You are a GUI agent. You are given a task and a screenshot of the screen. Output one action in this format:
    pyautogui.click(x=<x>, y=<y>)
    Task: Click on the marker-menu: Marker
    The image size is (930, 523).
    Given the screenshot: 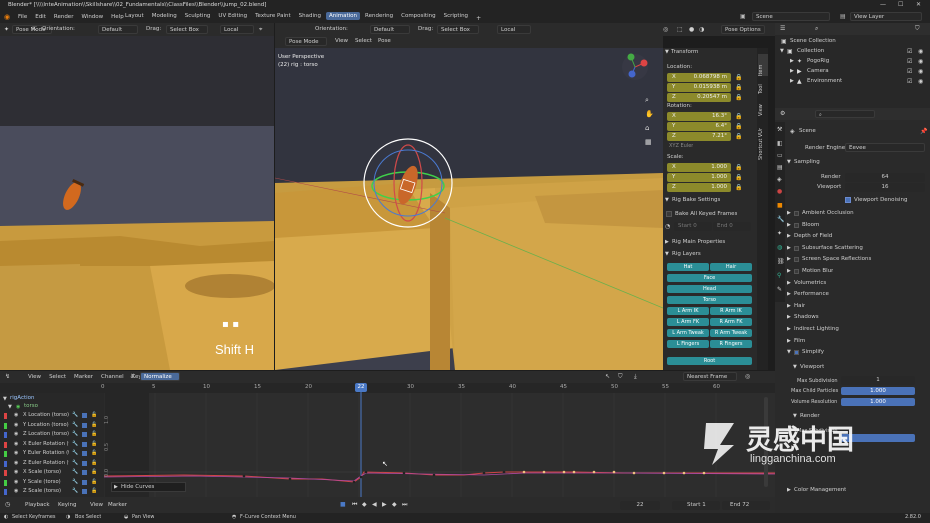 What is the action you would take?
    pyautogui.click(x=117, y=505)
    